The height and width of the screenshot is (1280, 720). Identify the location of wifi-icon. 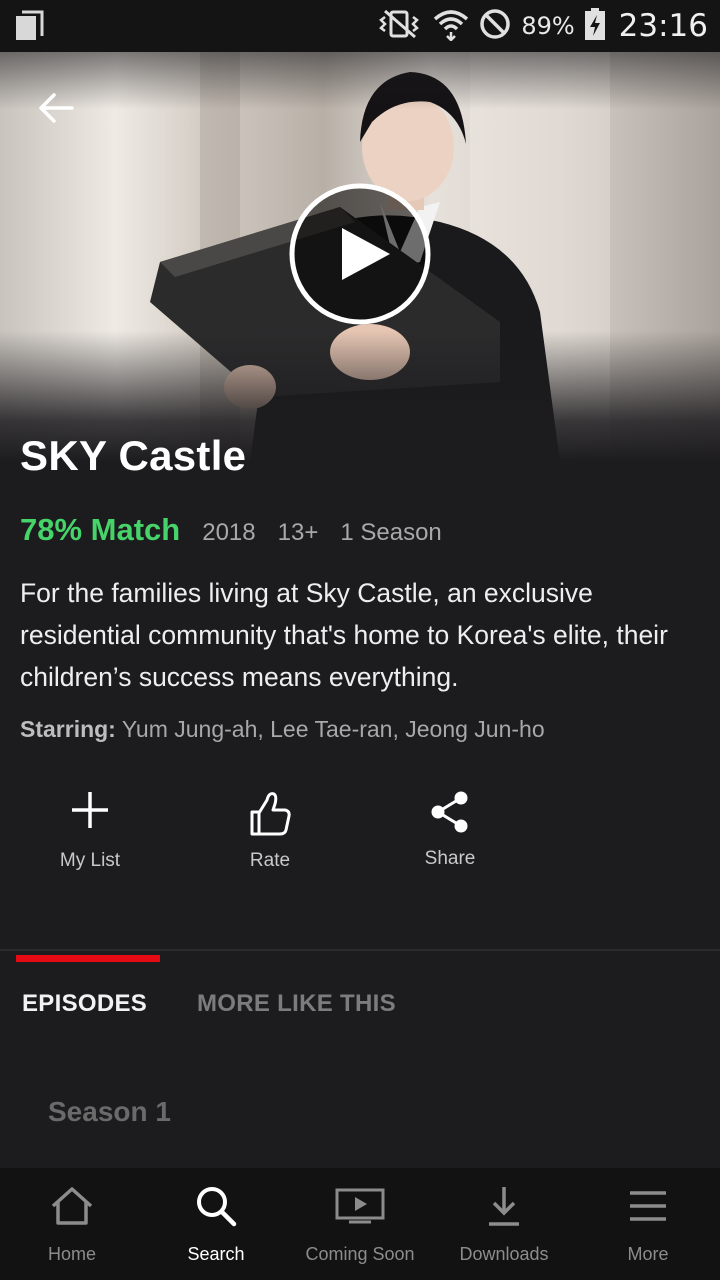
(451, 26).